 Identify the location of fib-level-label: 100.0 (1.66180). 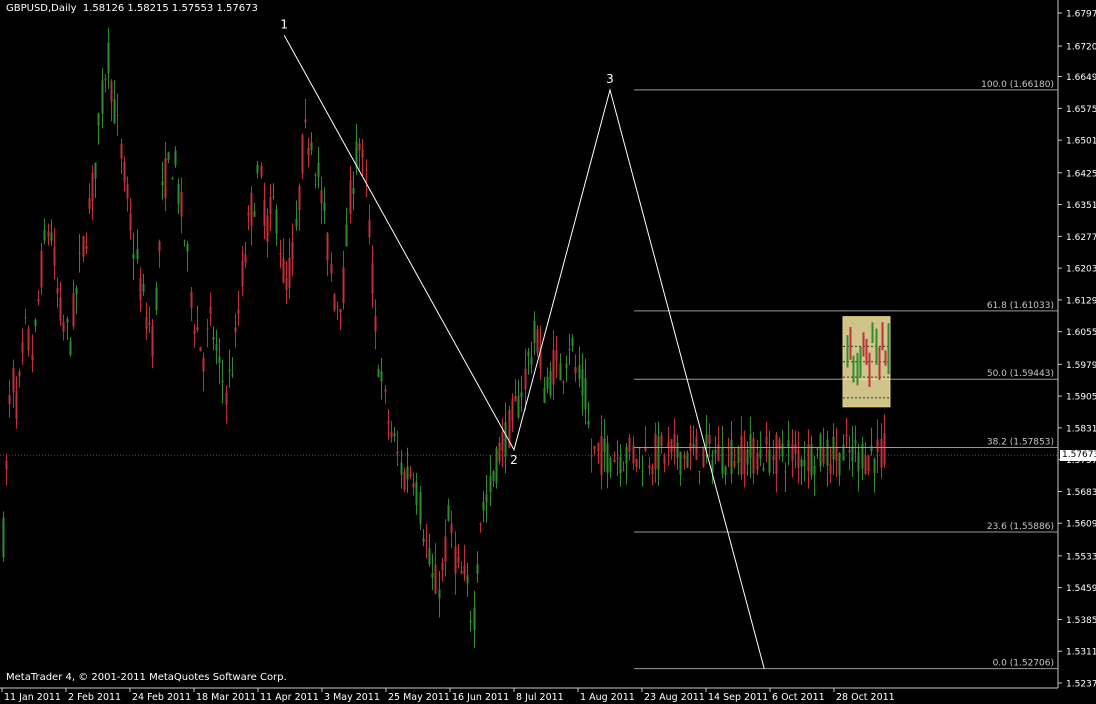
(1017, 85).